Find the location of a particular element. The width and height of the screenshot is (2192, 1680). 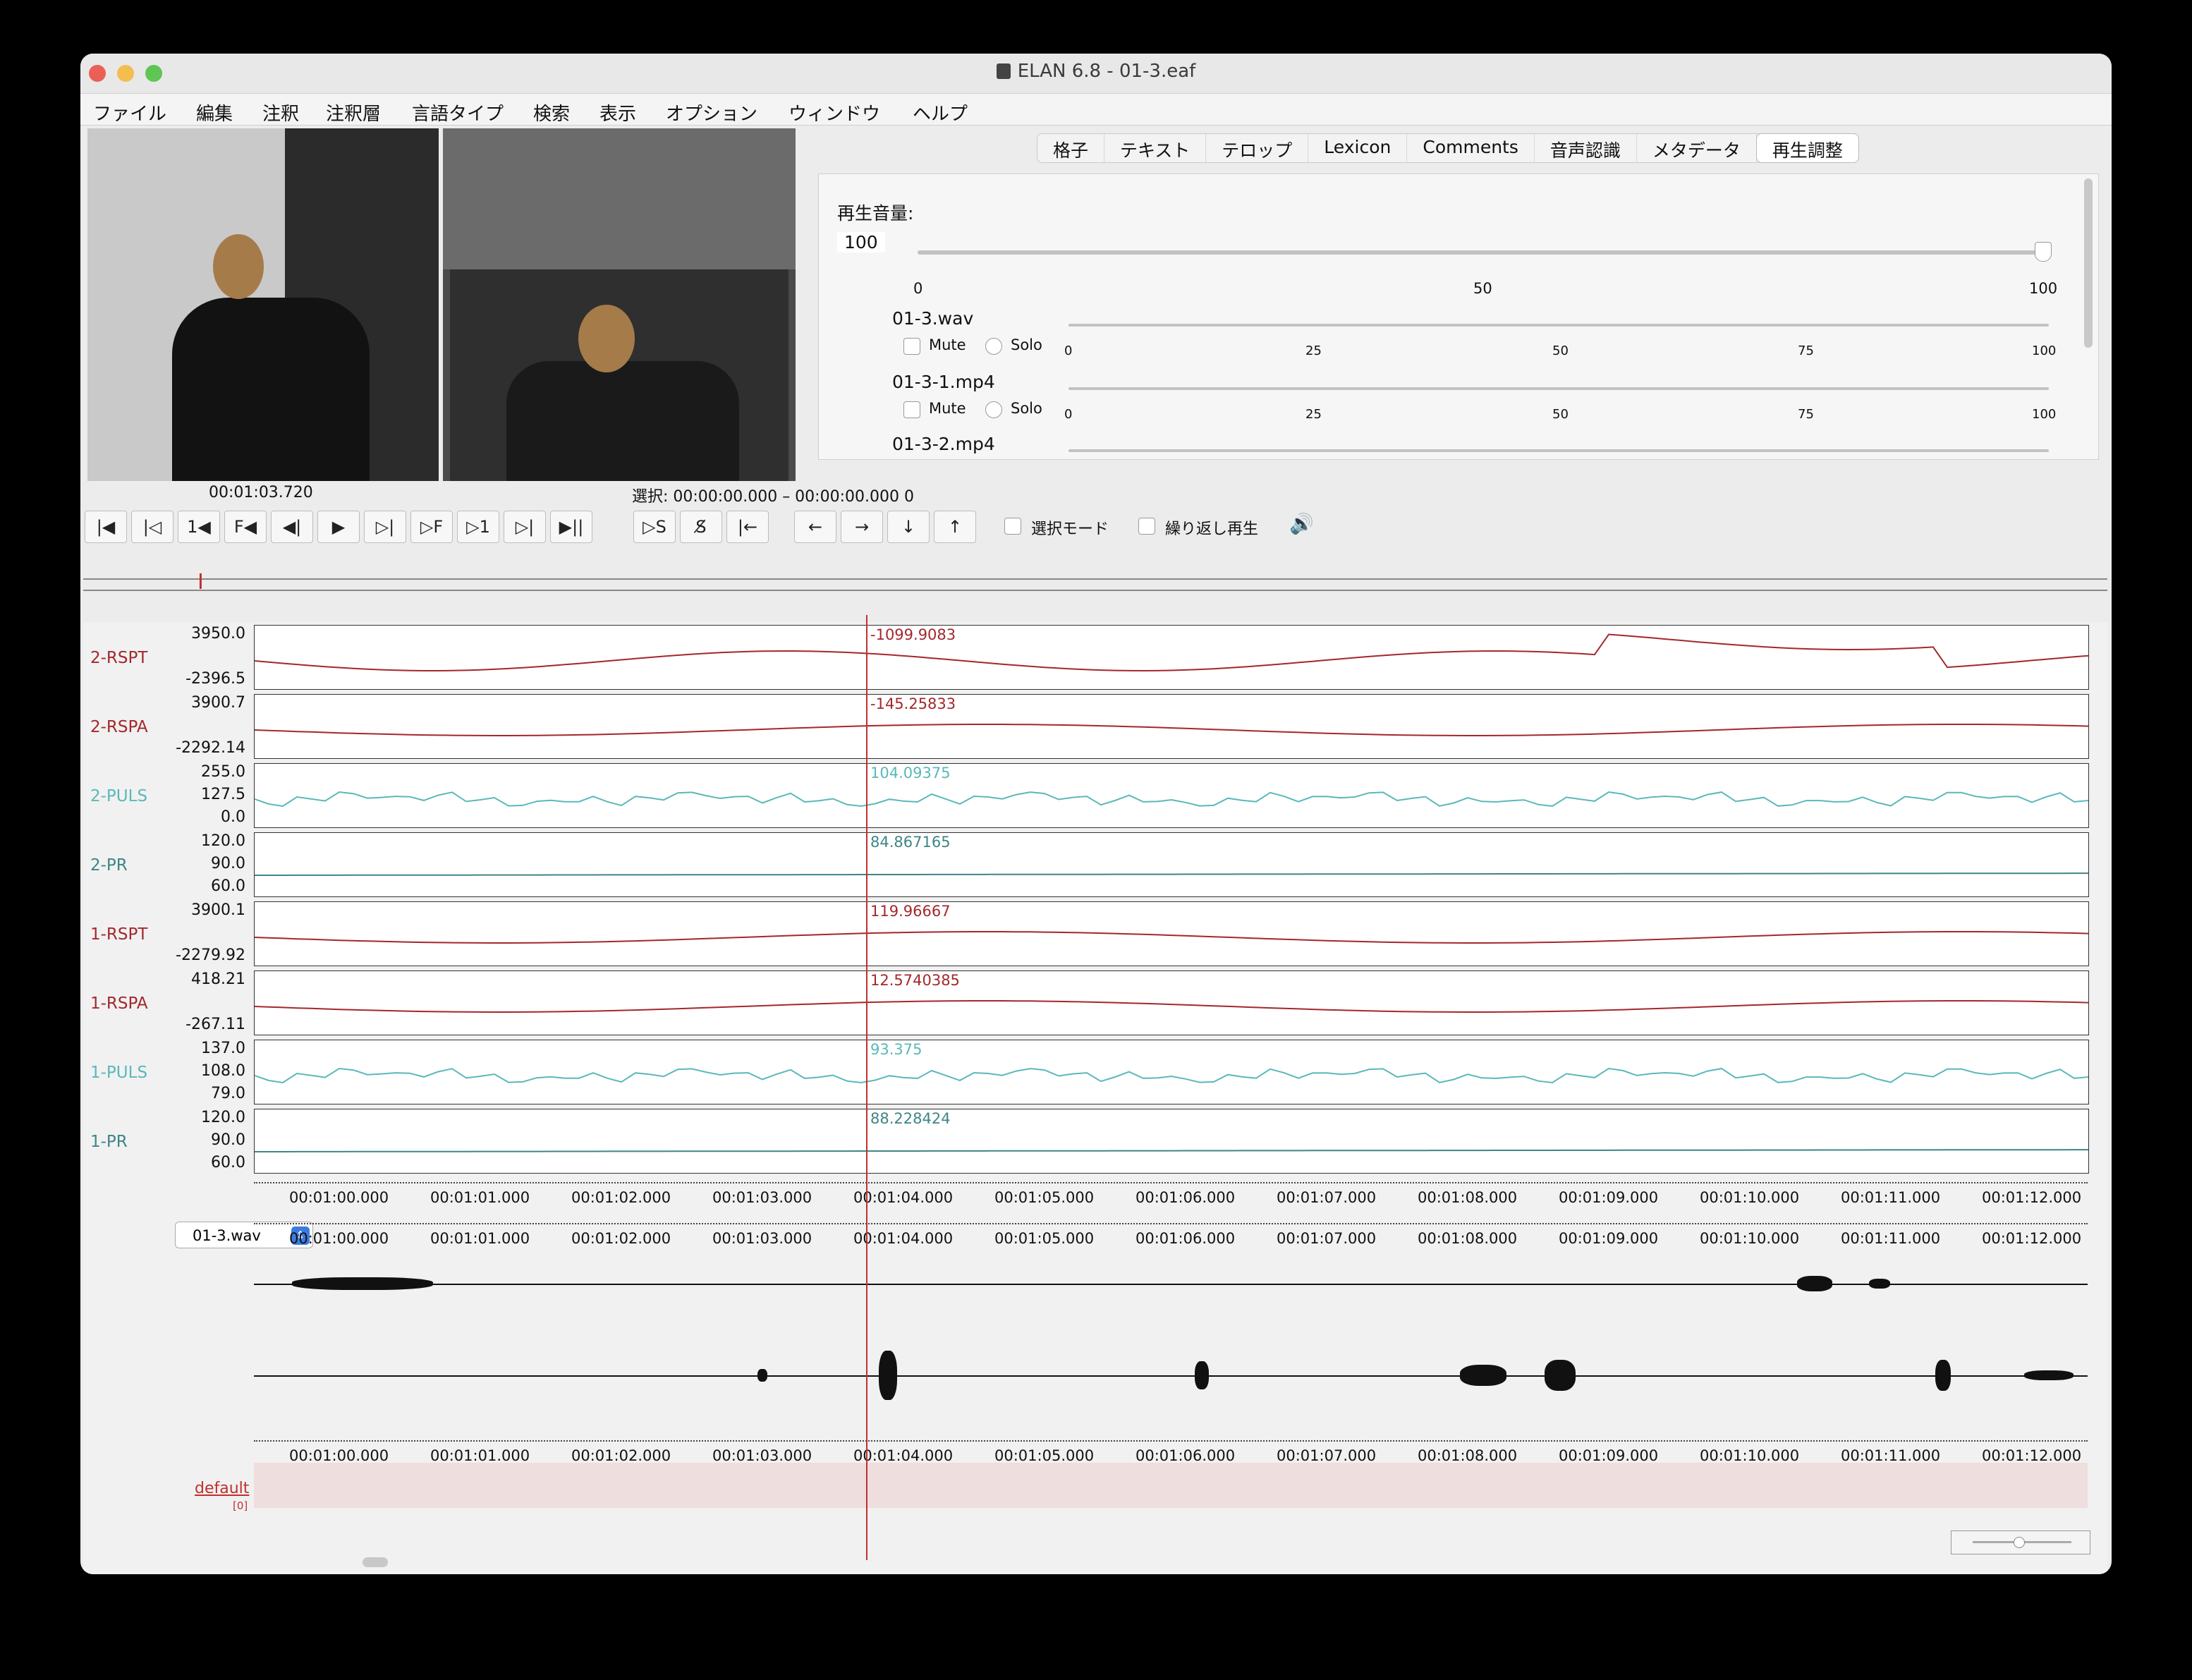

time-tick-label: 00:01:12.000 is located at coordinates (2032, 1455).